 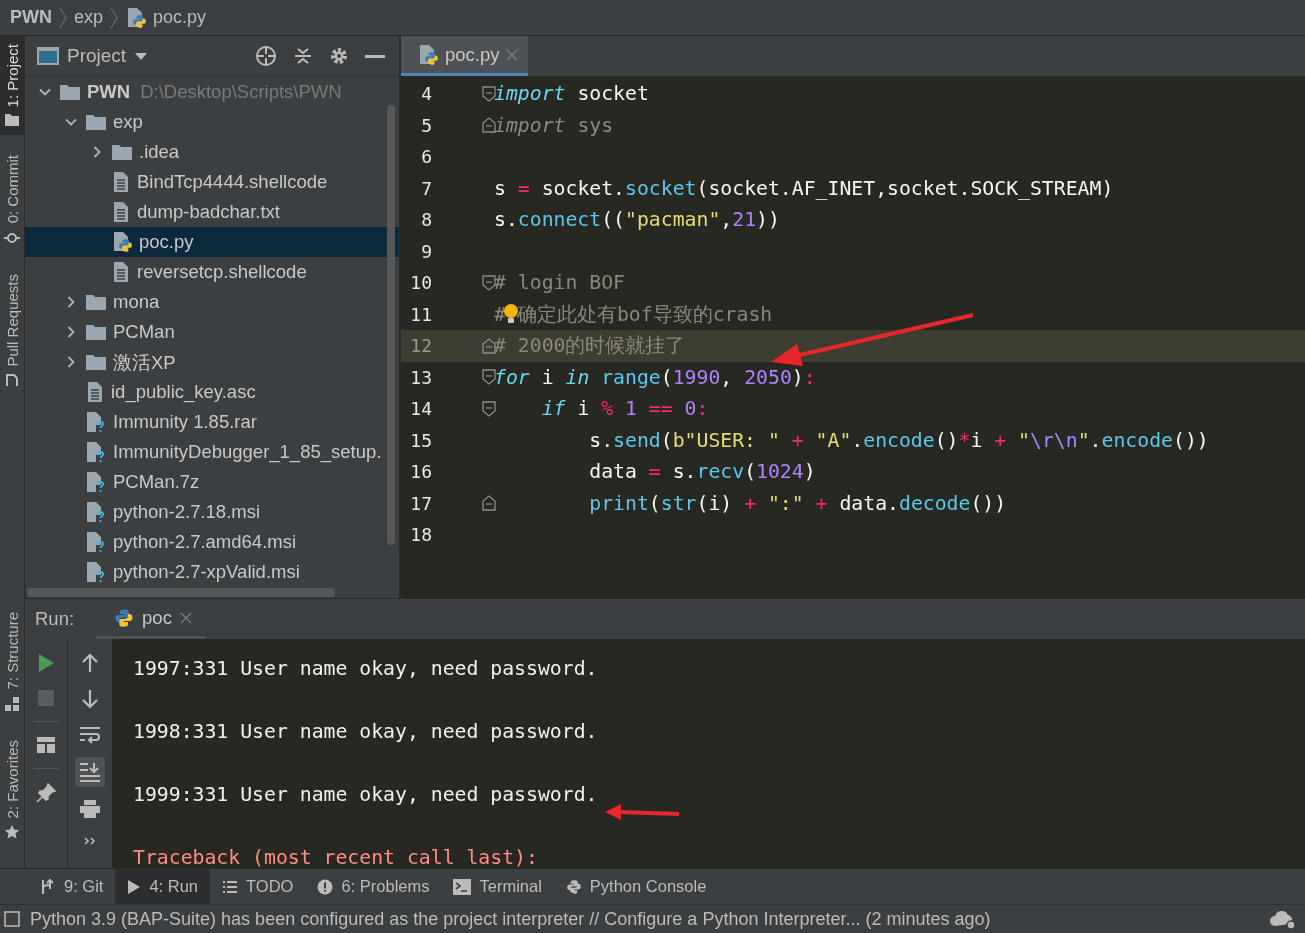 What do you see at coordinates (497, 886) in the screenshot?
I see `tool-tab: Terminal` at bounding box center [497, 886].